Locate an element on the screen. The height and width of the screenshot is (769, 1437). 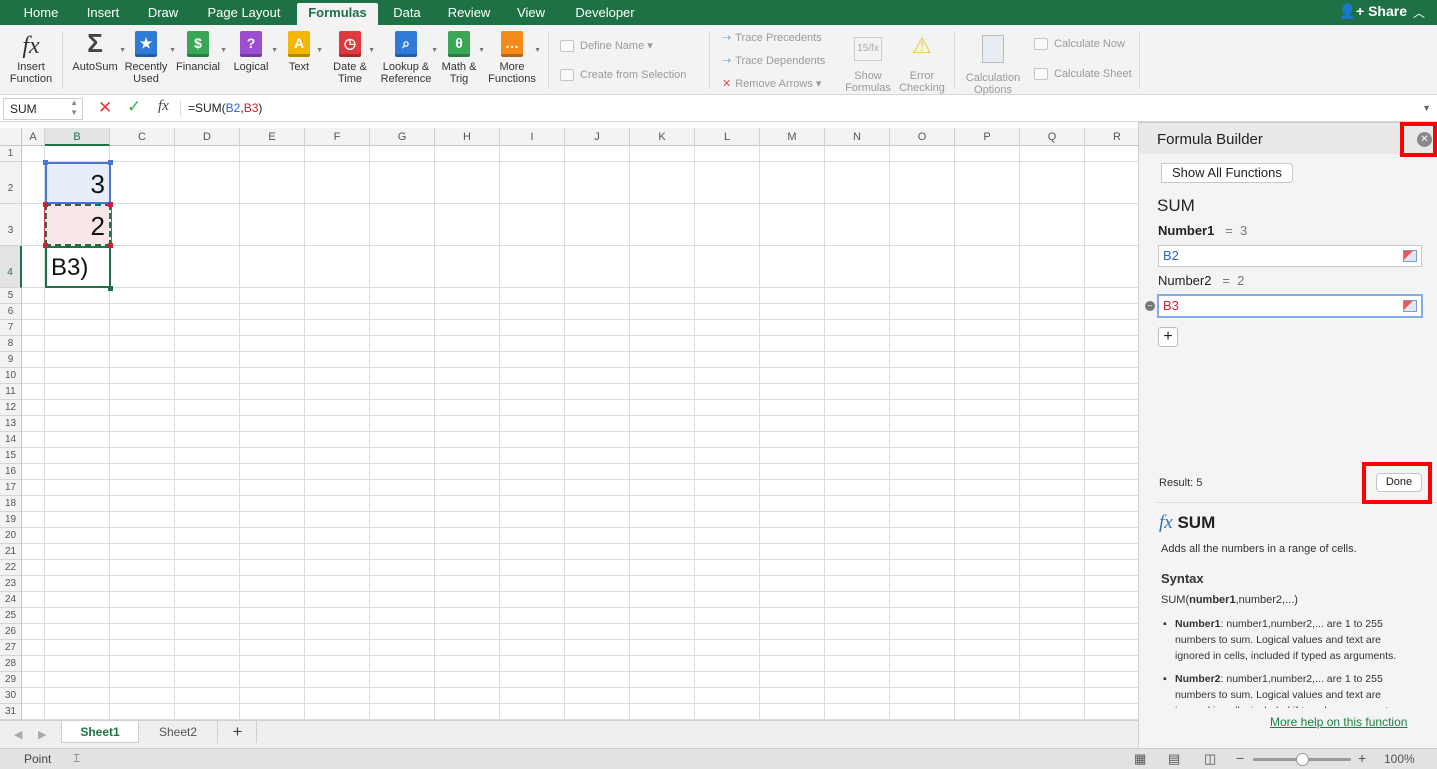
zoom-slider is located at coordinates (1302, 759).